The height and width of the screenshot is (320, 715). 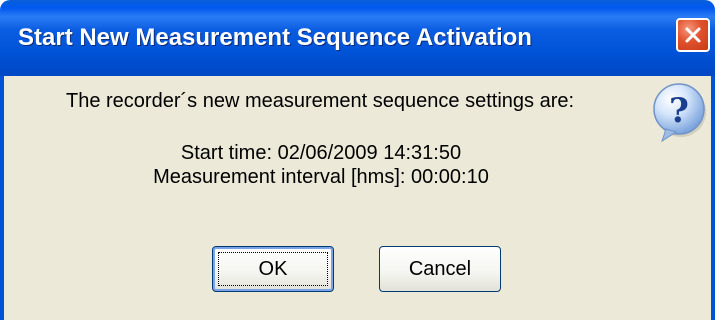 I want to click on start-time-text: Start time: 02/06/2009 14:31:50, so click(x=321, y=153).